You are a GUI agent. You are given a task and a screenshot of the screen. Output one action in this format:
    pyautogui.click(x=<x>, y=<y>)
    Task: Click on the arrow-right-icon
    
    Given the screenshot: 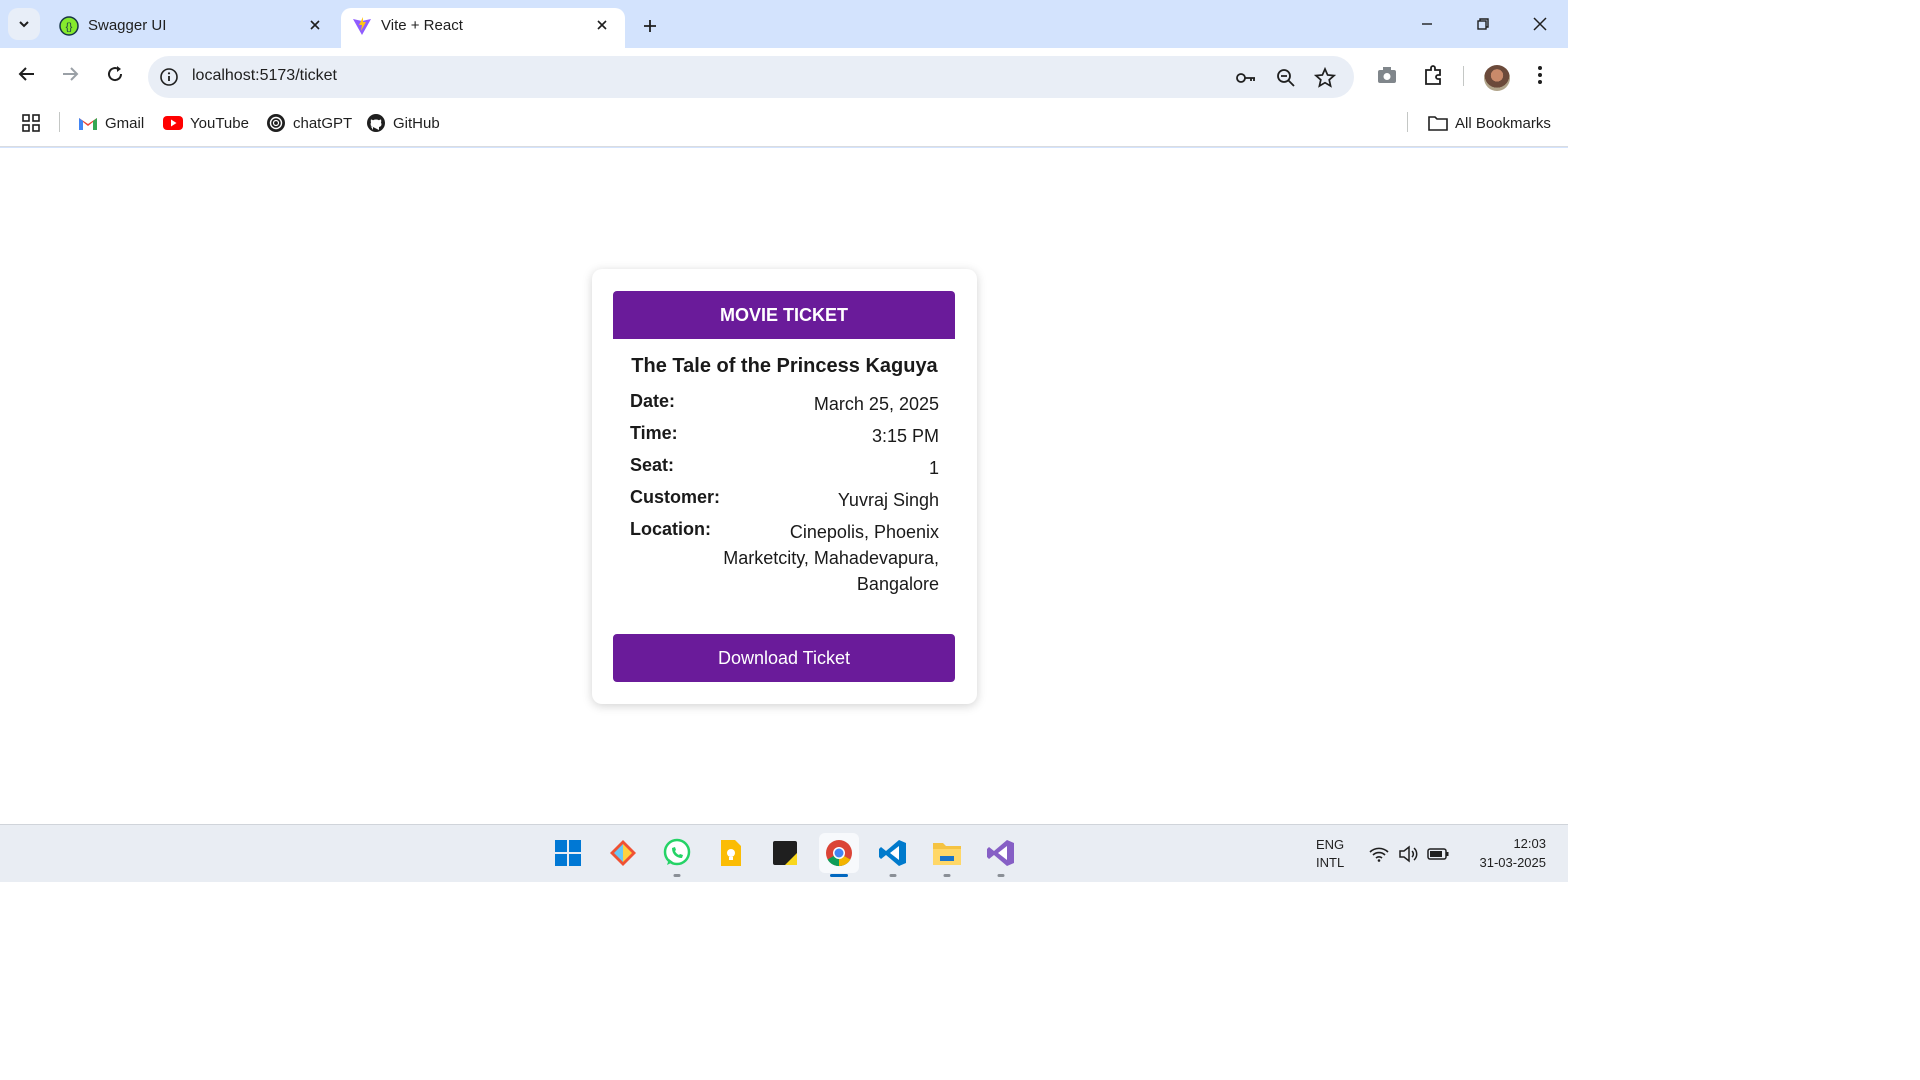 What is the action you would take?
    pyautogui.click(x=71, y=74)
    